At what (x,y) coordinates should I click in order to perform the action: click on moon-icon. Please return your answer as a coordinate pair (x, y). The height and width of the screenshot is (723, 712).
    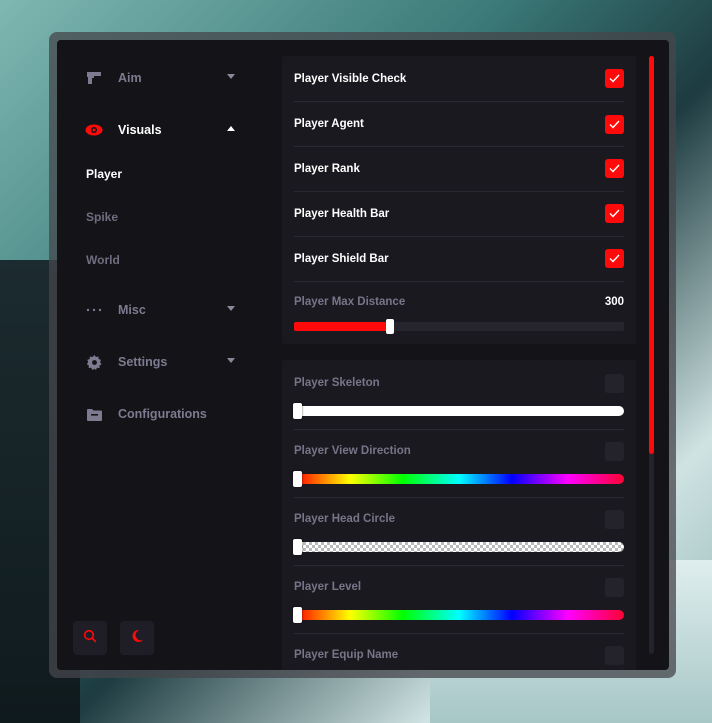
    Looking at the image, I should click on (137, 638).